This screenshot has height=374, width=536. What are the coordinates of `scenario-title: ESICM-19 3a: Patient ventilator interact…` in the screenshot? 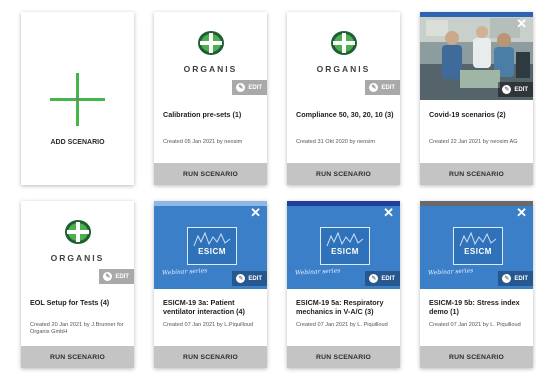 It's located at (204, 307).